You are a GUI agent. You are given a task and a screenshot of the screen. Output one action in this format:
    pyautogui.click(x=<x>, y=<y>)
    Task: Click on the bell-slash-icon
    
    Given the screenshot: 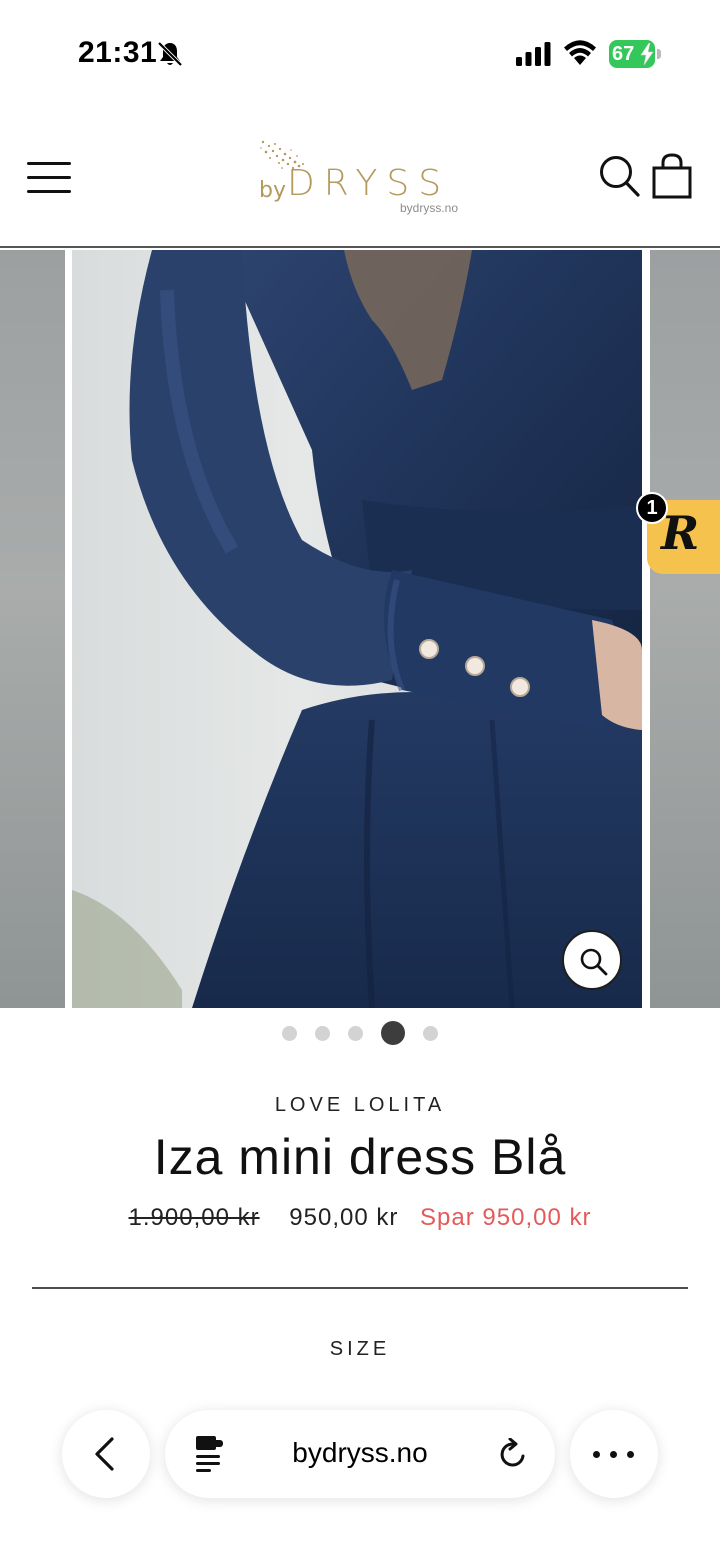 What is the action you would take?
    pyautogui.click(x=170, y=54)
    